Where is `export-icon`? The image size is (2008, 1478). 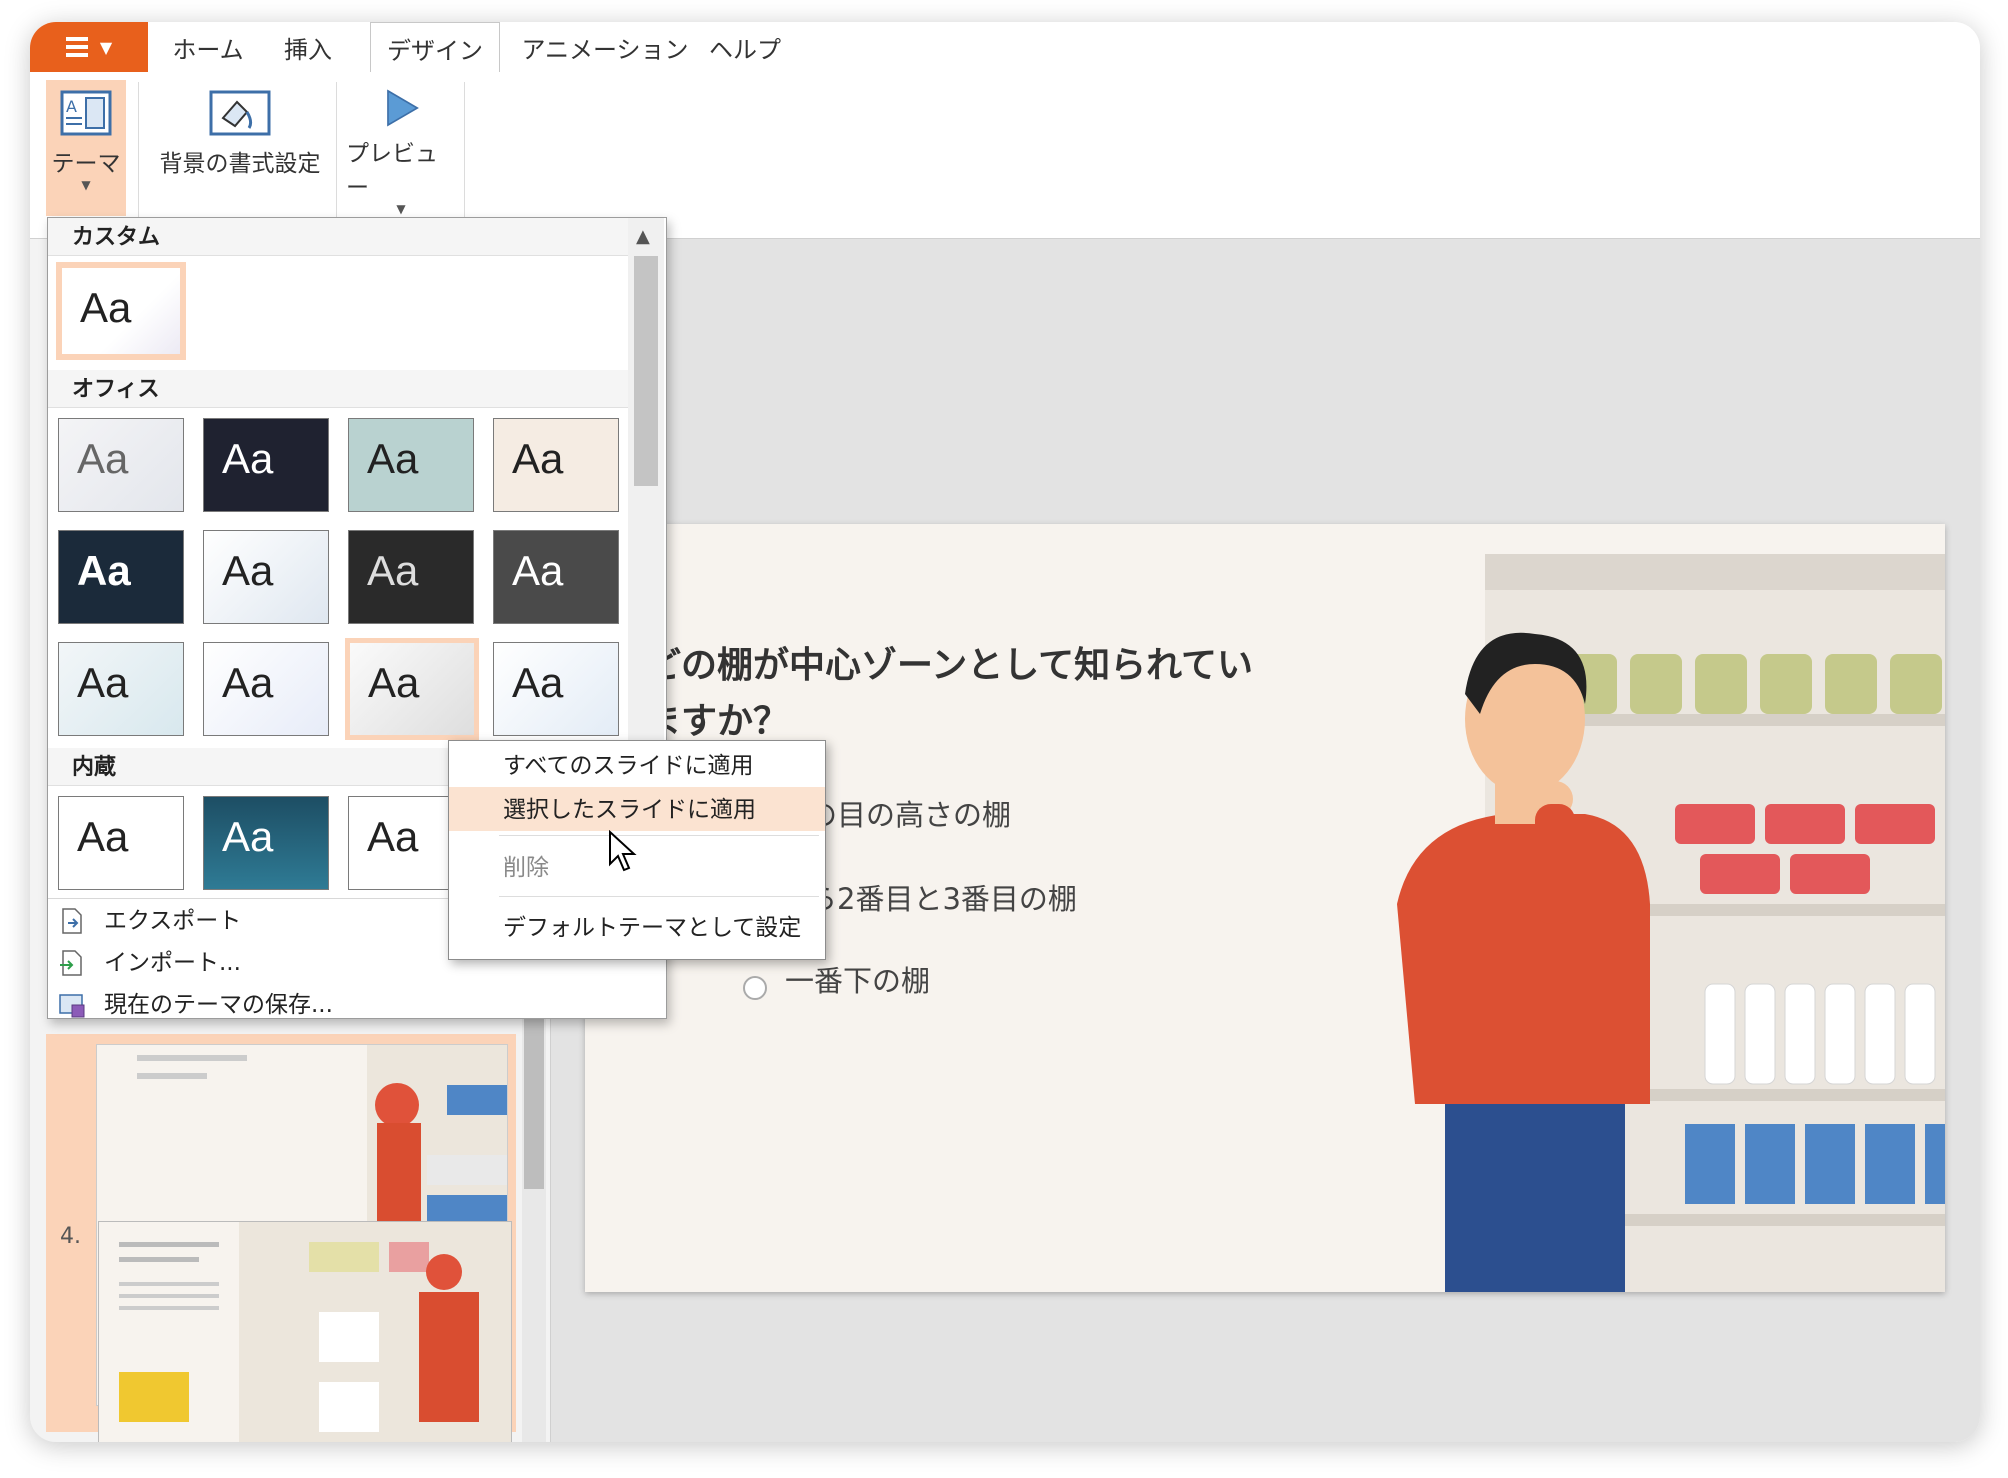 export-icon is located at coordinates (72, 921).